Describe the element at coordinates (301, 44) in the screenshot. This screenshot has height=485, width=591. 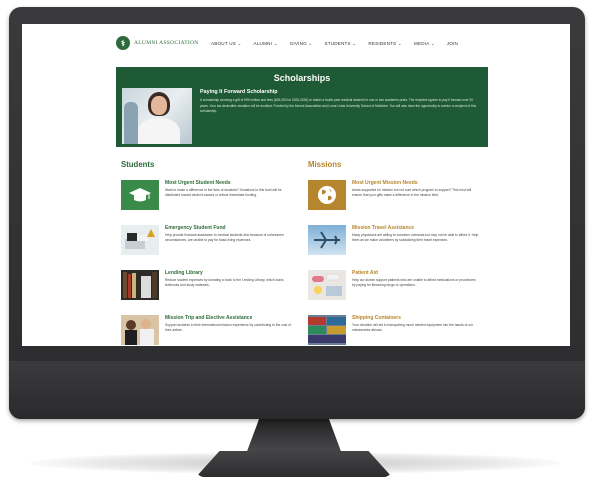
I see `menu-item-giving: GIVING ⌄` at that location.